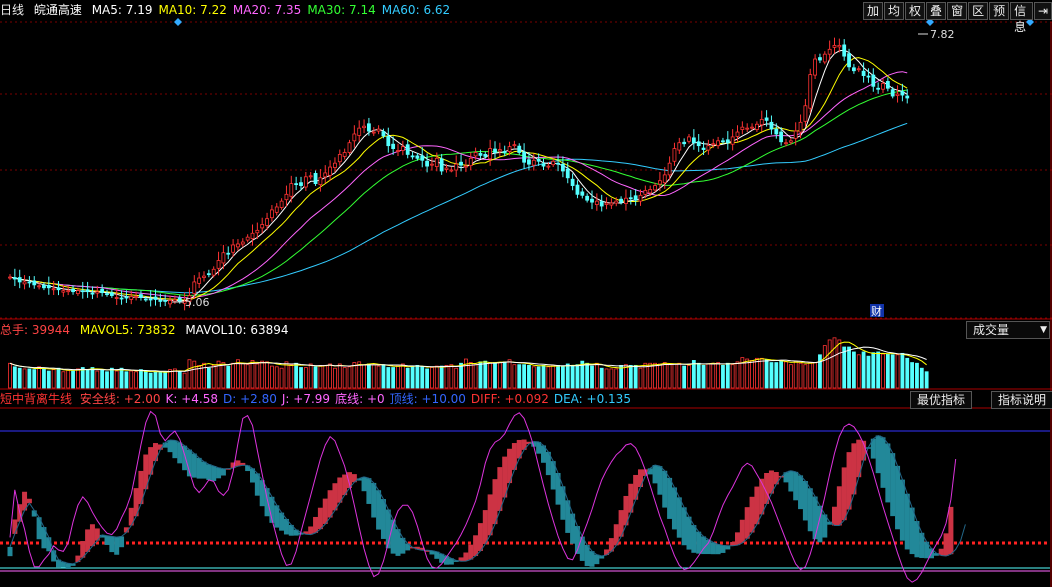  Describe the element at coordinates (1021, 18) in the screenshot. I see `toolbar-button: 信息` at that location.